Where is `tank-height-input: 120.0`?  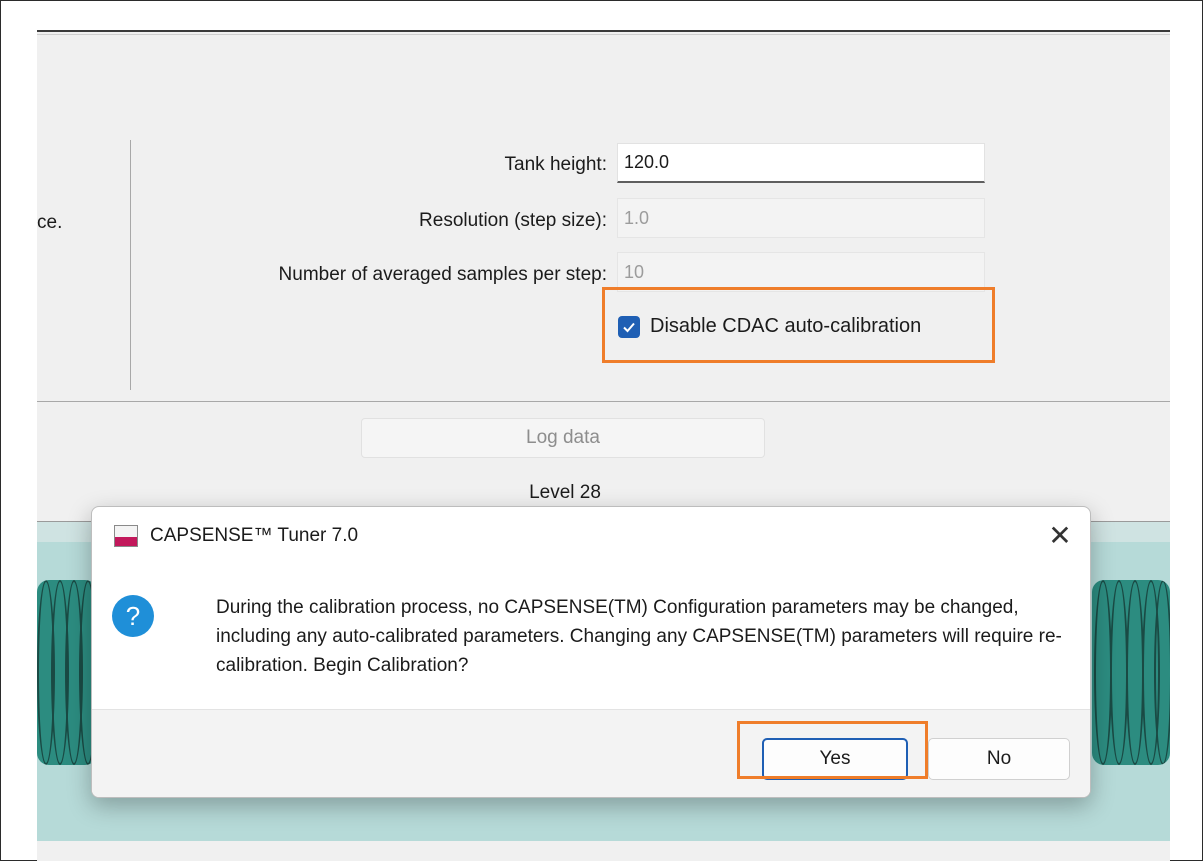
tank-height-input: 120.0 is located at coordinates (801, 163).